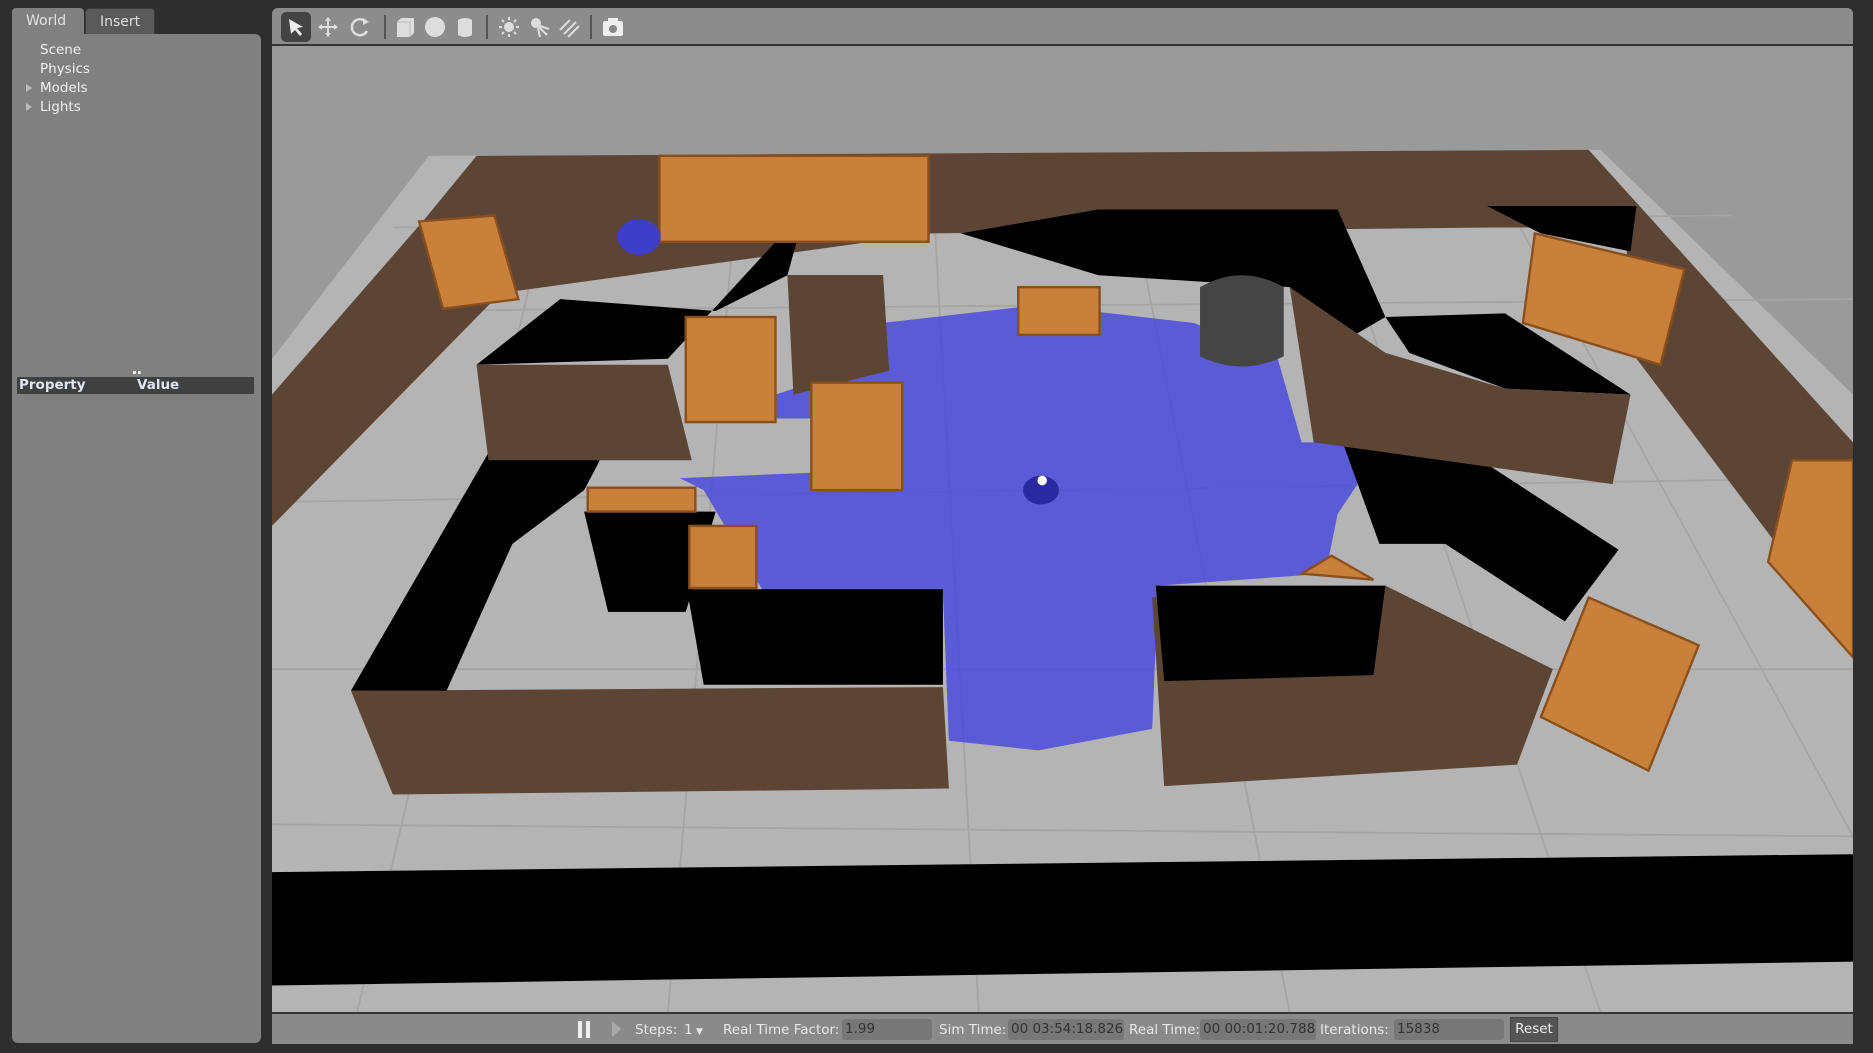 The width and height of the screenshot is (1873, 1053). What do you see at coordinates (64, 88) in the screenshot?
I see `tree-label: Models` at bounding box center [64, 88].